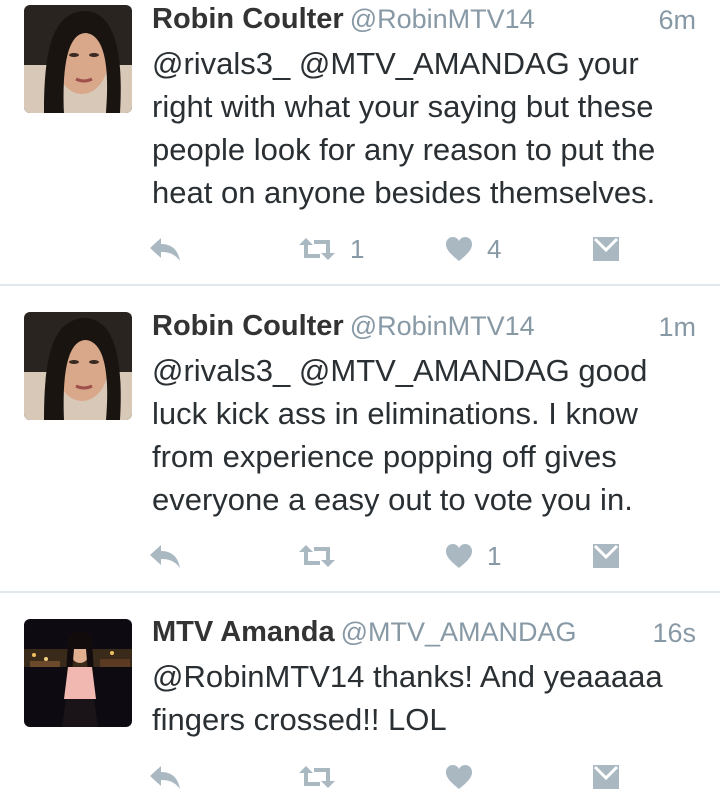 The width and height of the screenshot is (720, 811). Describe the element at coordinates (494, 555) in the screenshot. I see `like-count: 1` at that location.